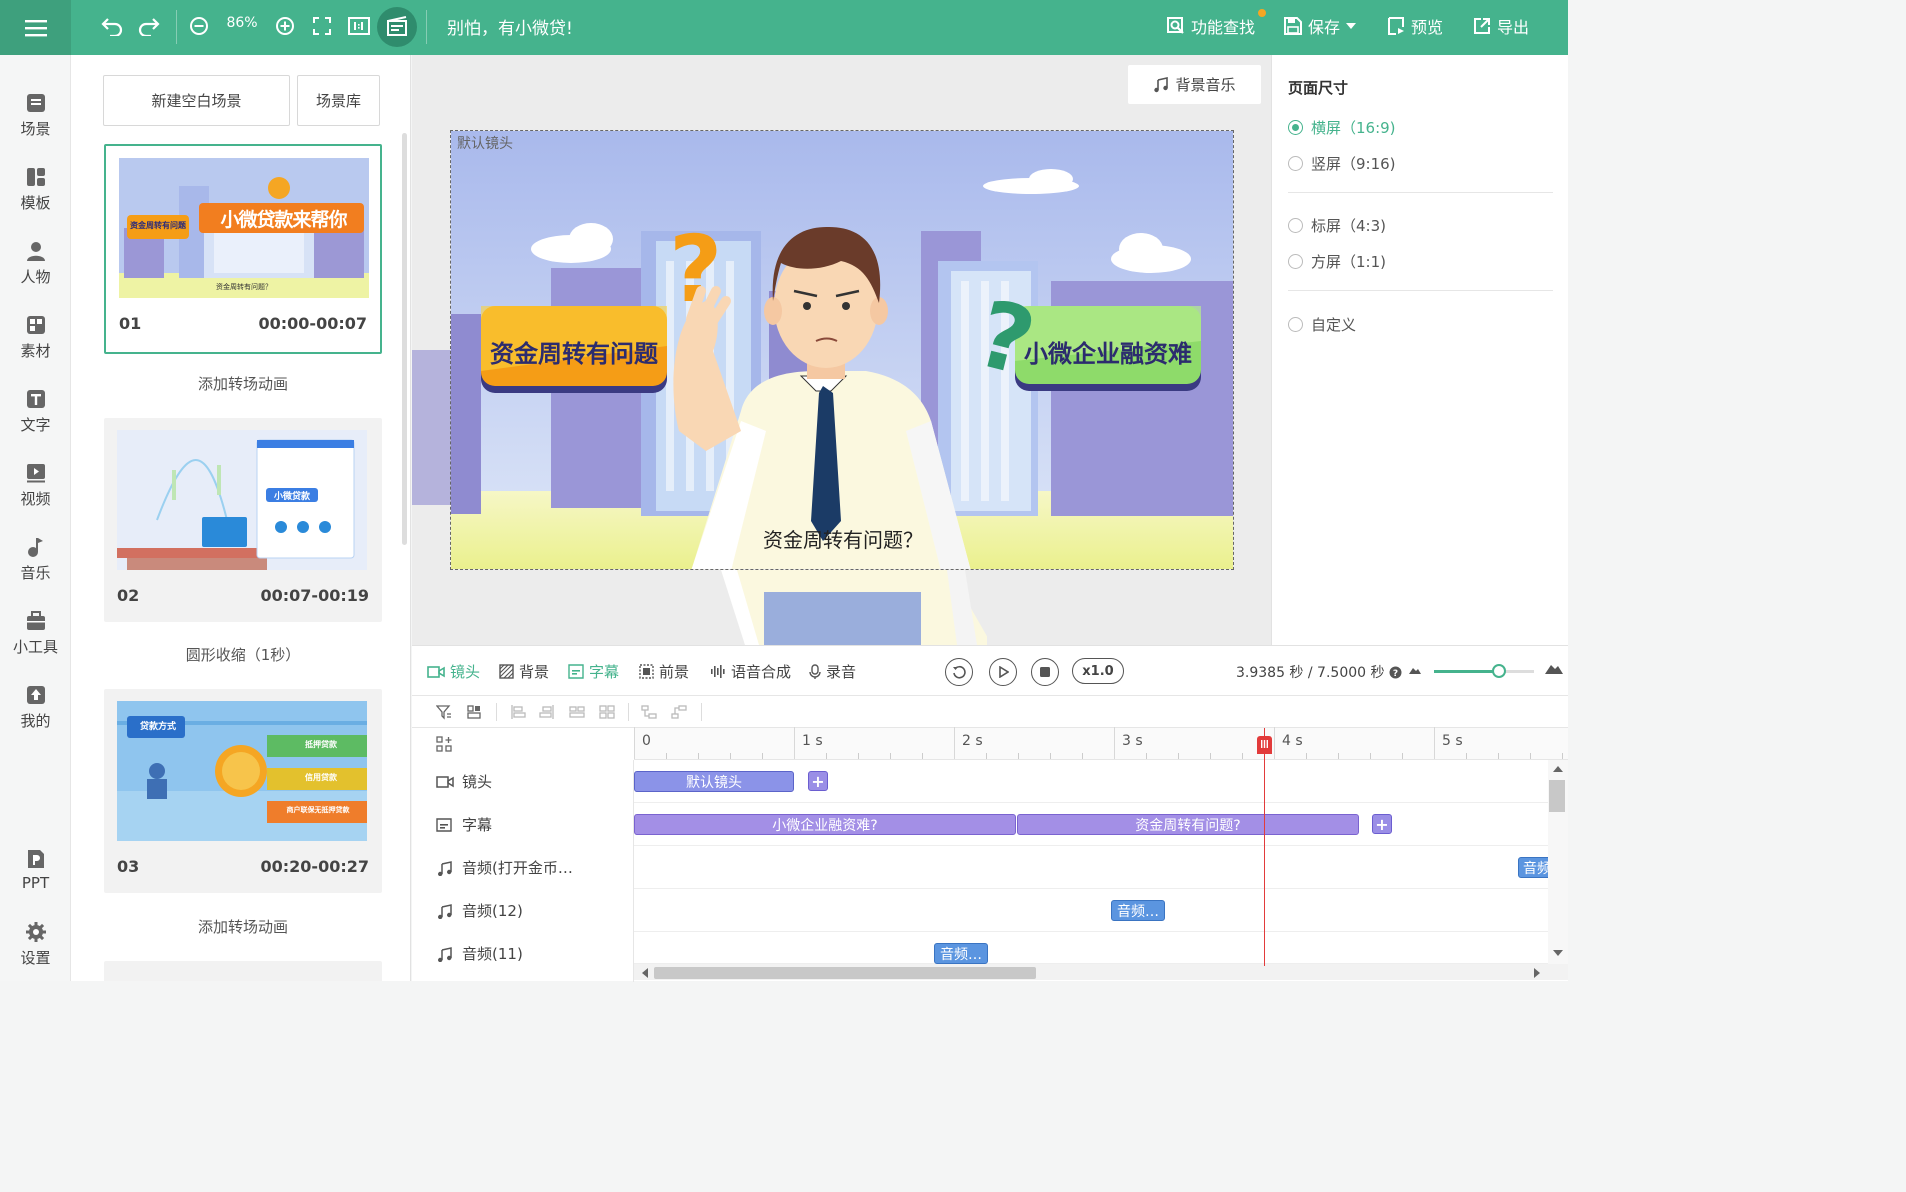  Describe the element at coordinates (1101, 781) in the screenshot. I see `track-lens: 默认镜头 +` at that location.